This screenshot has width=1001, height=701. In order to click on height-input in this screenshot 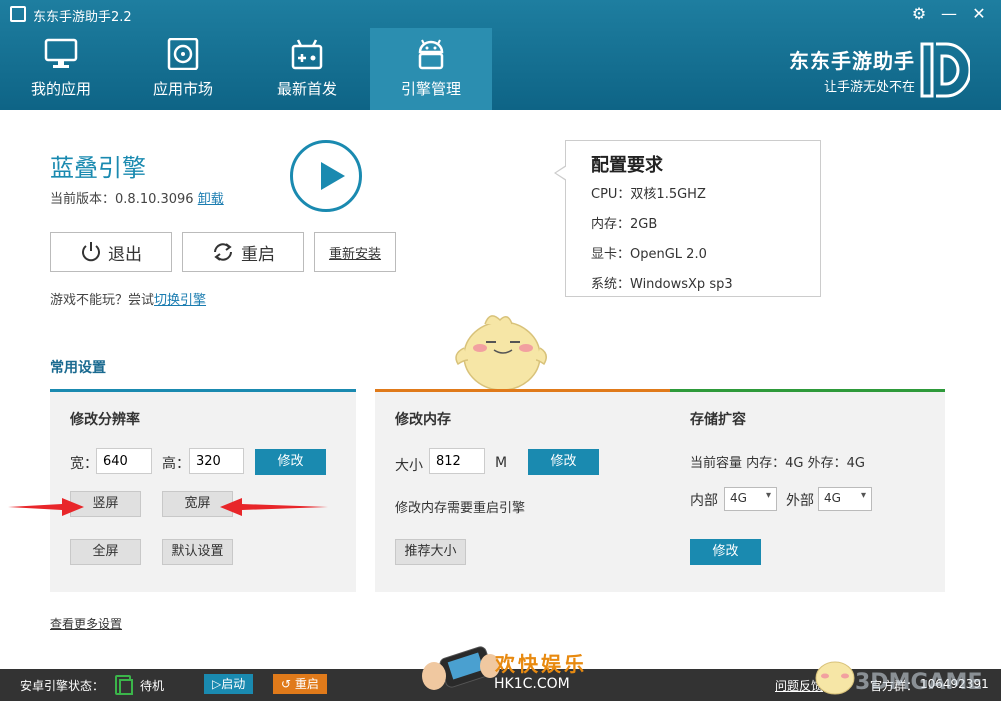, I will do `click(216, 461)`.